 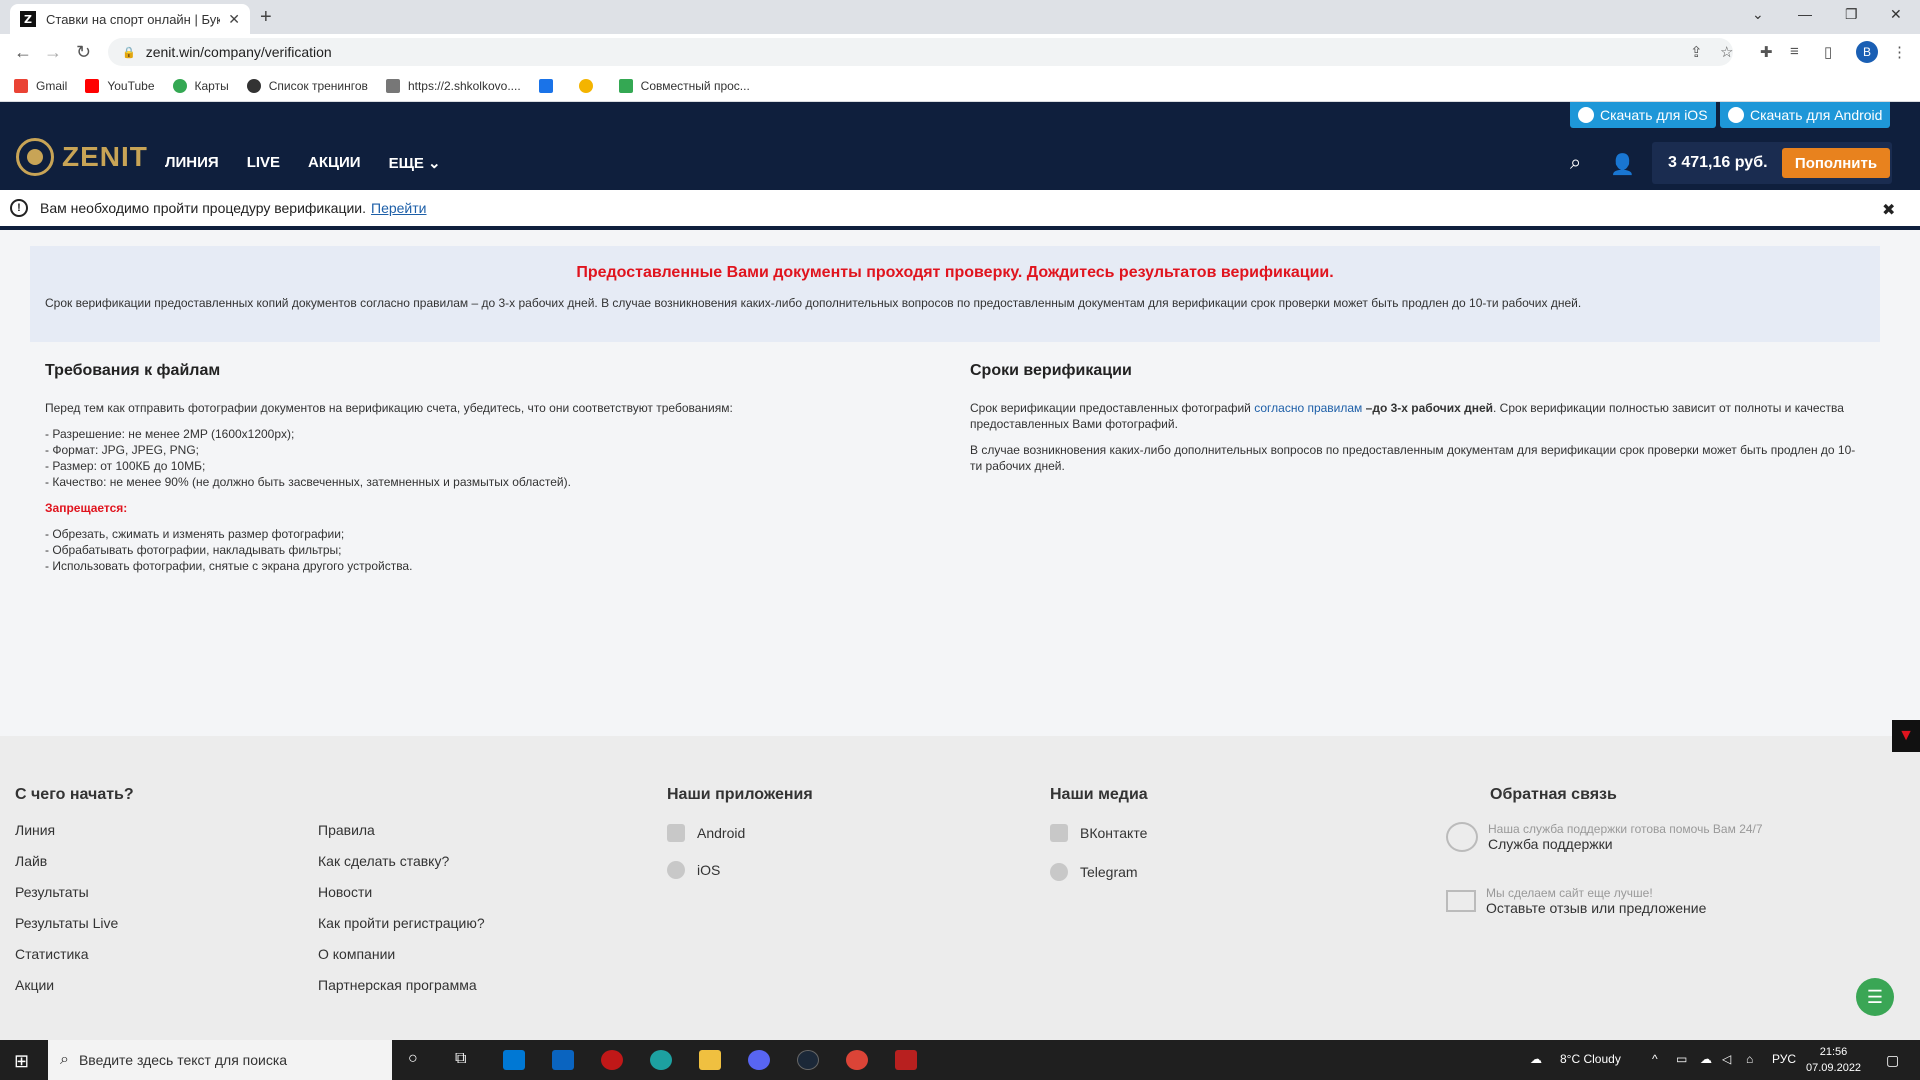 I want to click on requirements-title: Требования к файлам, so click(x=133, y=370).